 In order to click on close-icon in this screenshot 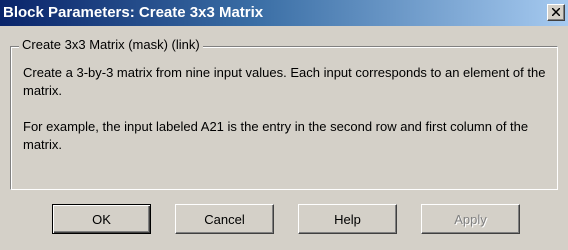, I will do `click(556, 12)`.